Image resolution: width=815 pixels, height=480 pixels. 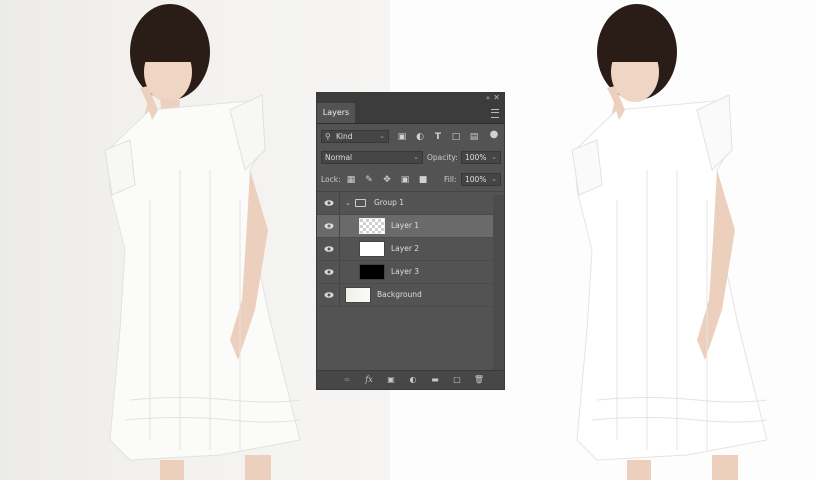 I want to click on filter-row: ⚲ Kind ⌄ ▣ ◐ T □ ▤ ●, so click(x=410, y=137).